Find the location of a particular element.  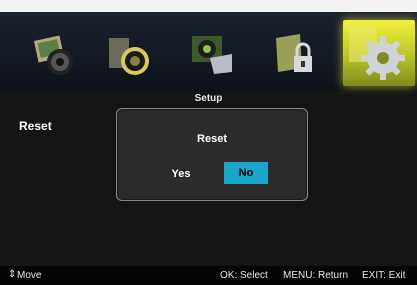

dialog-title: Reset is located at coordinates (212, 139).